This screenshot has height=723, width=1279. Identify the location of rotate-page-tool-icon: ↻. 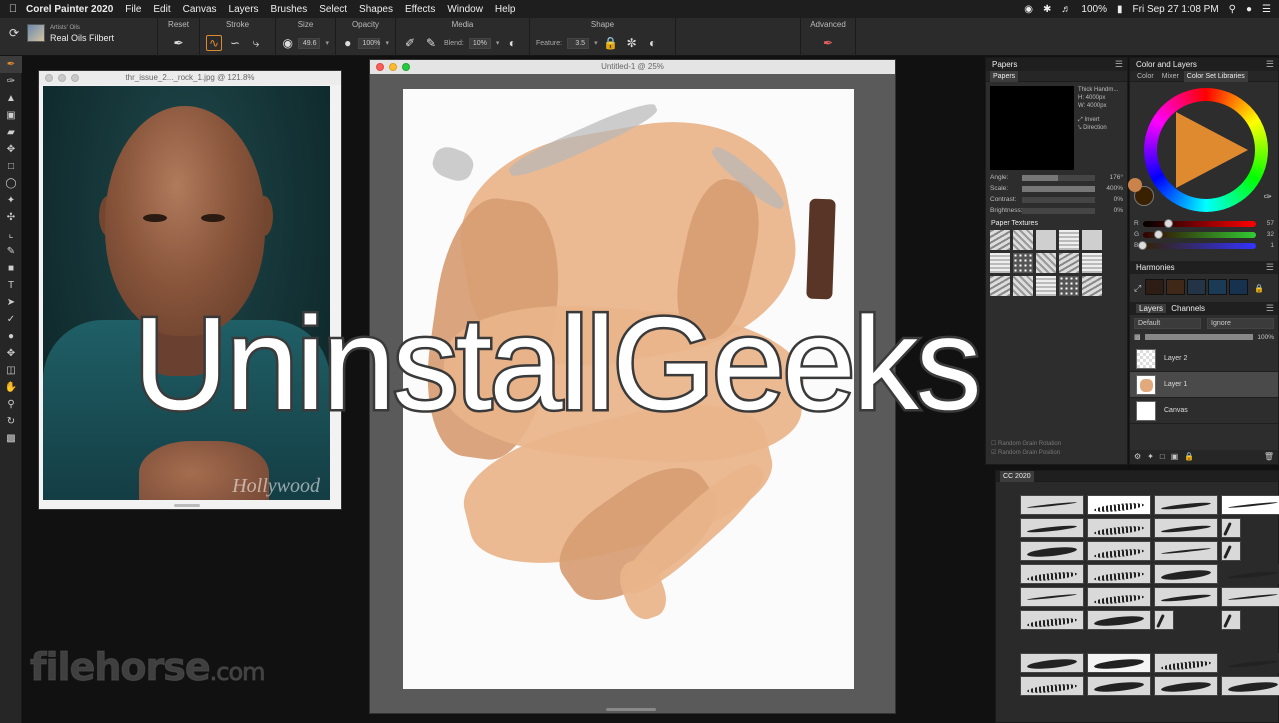
(11, 421).